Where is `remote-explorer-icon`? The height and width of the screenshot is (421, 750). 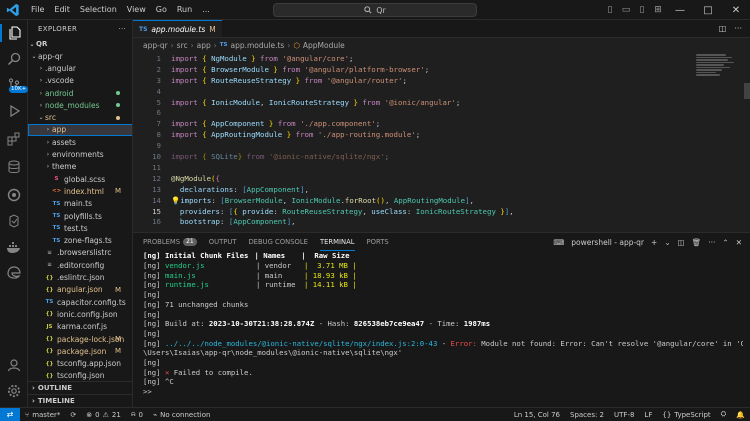 remote-explorer-icon is located at coordinates (14, 195).